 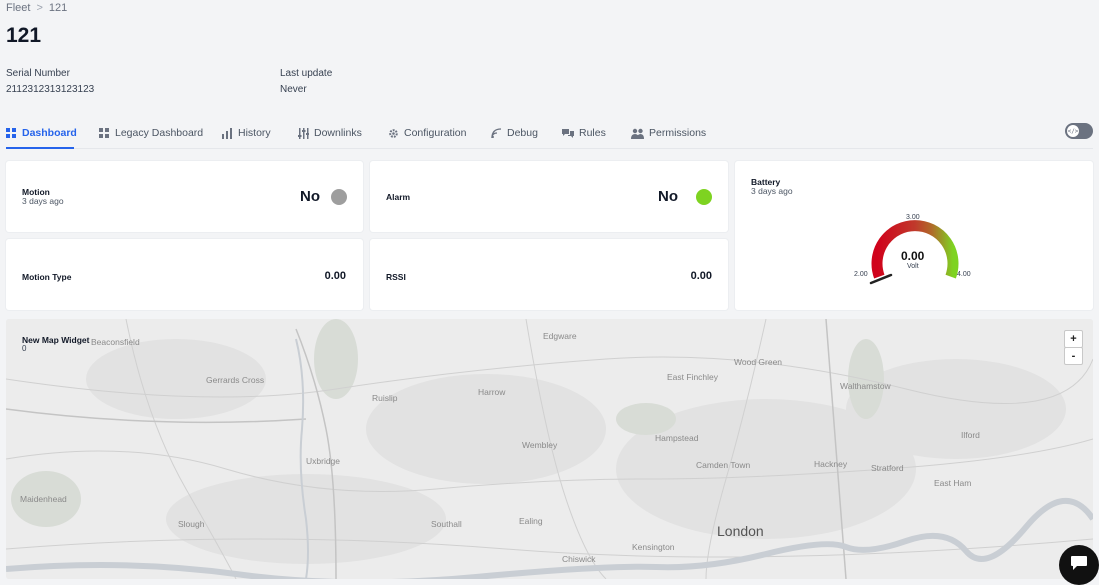 What do you see at coordinates (56, 340) in the screenshot?
I see `map-widget-title: New Map Widget` at bounding box center [56, 340].